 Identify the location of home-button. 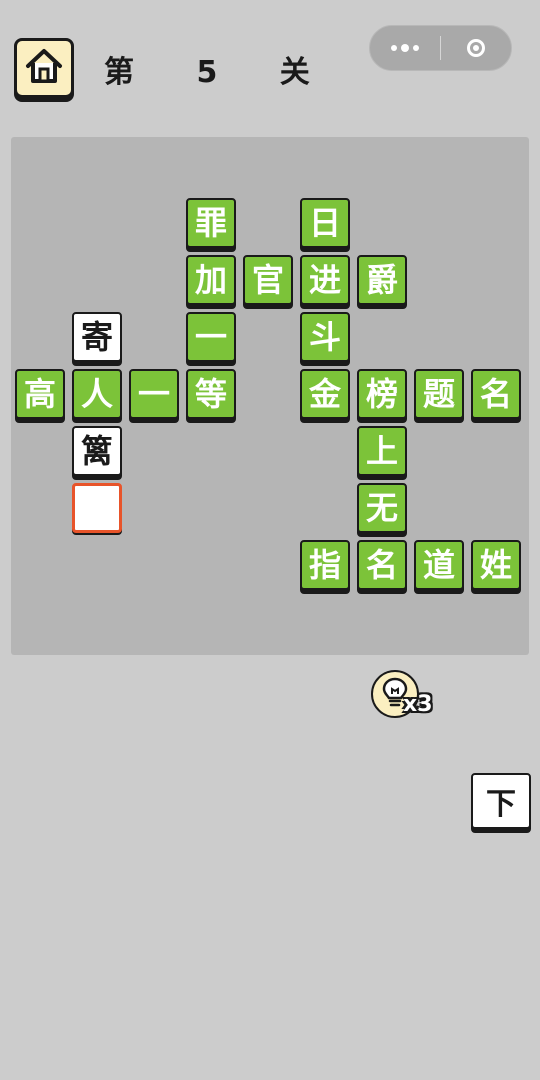
(44, 68).